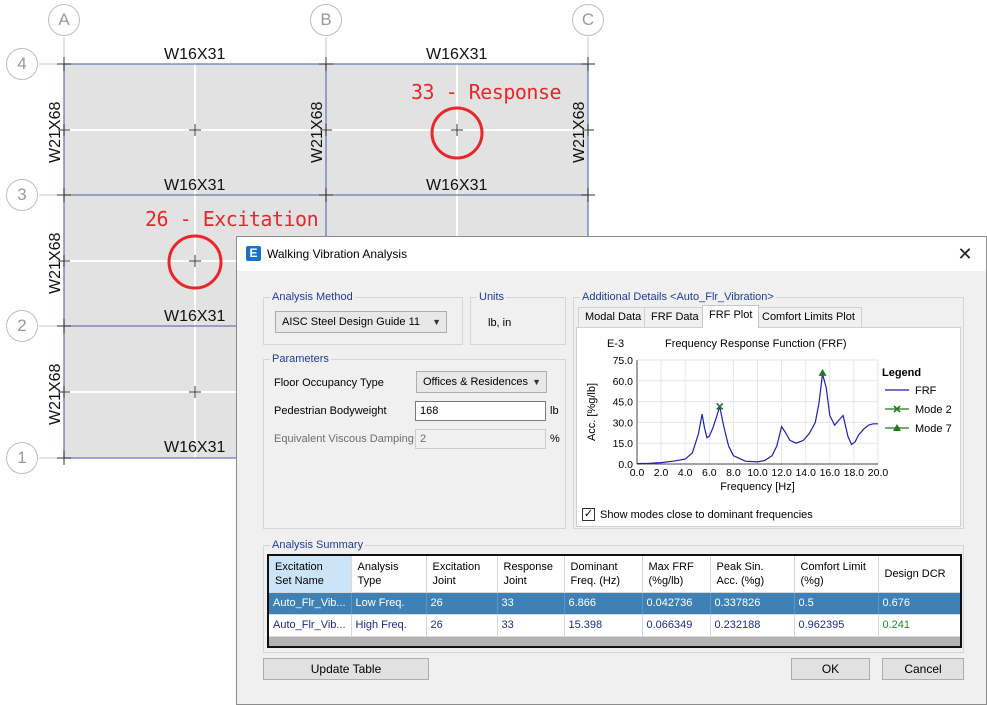 The height and width of the screenshot is (705, 987). I want to click on table-cell: 0.232188, so click(752, 625).